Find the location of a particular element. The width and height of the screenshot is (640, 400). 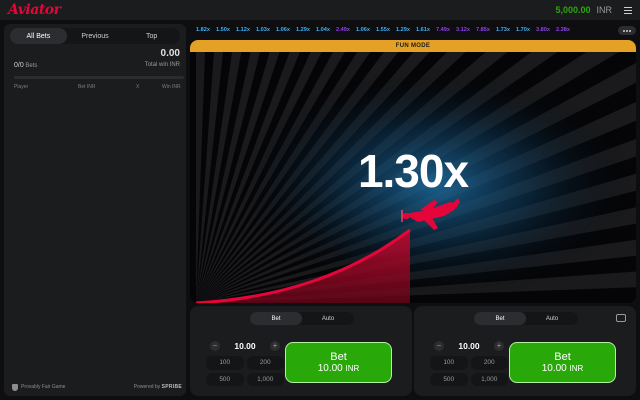

shield-icon is located at coordinates (15, 387).